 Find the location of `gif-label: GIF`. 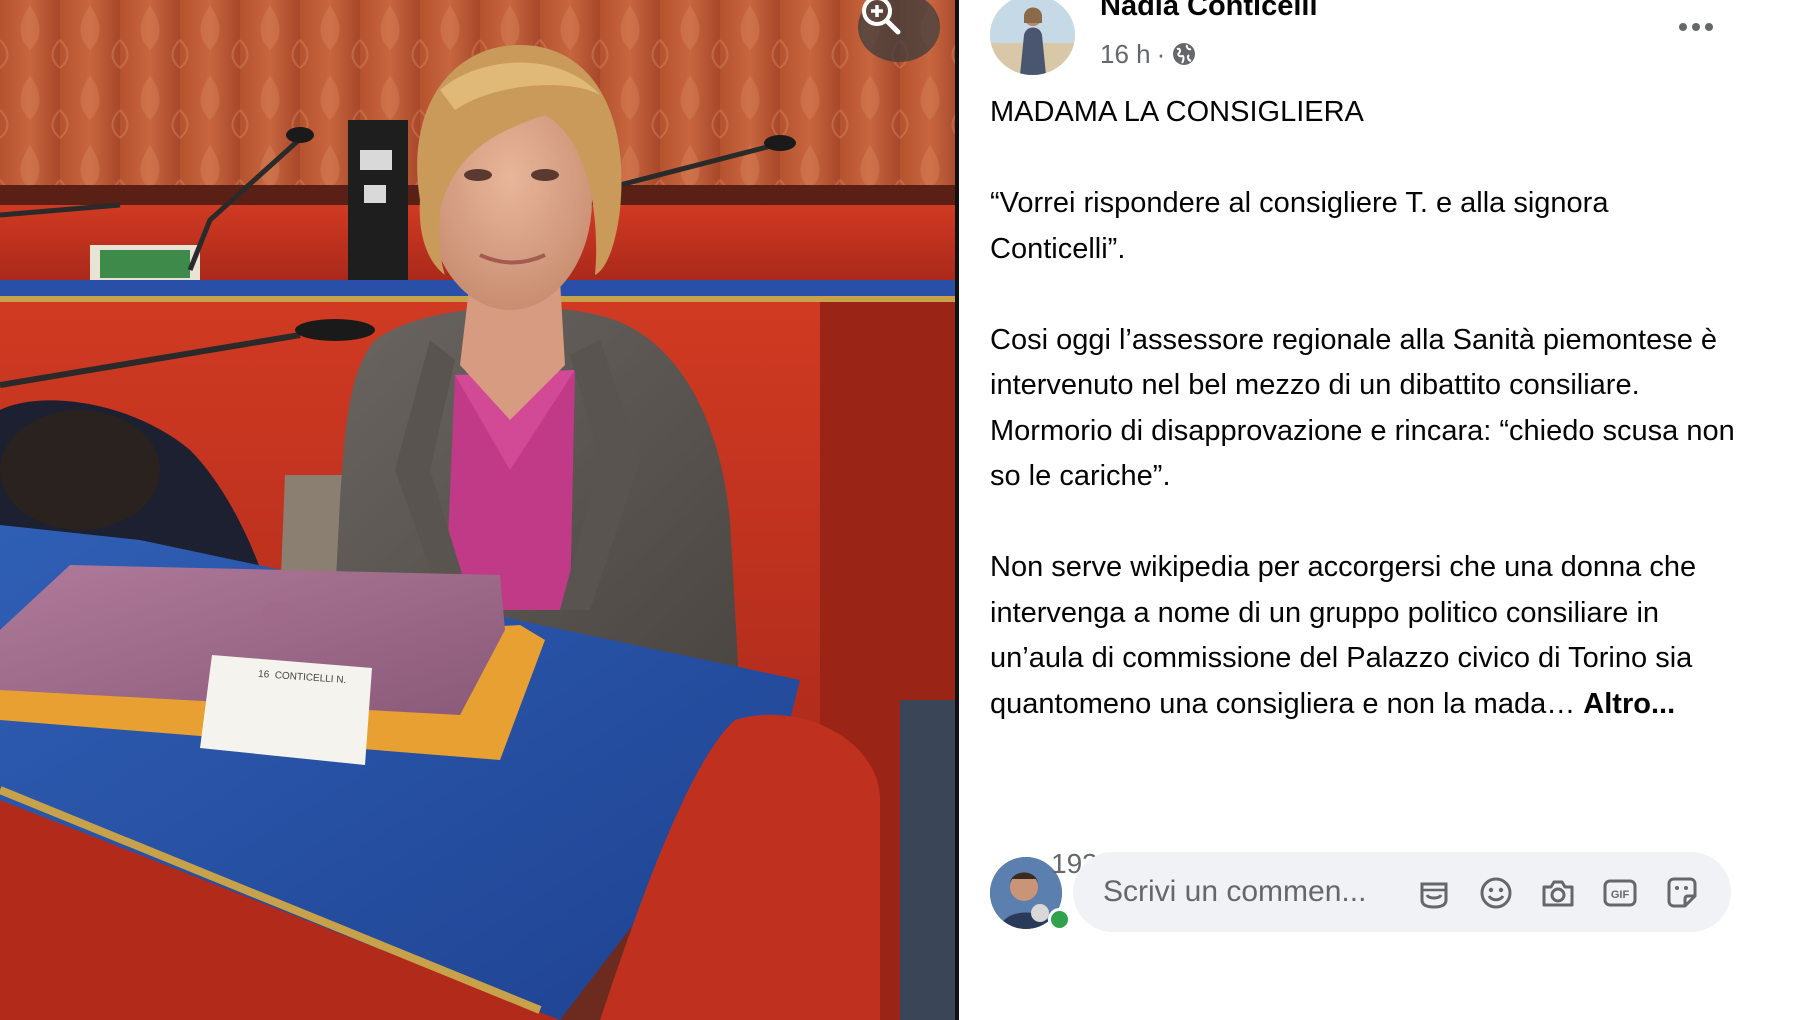

gif-label: GIF is located at coordinates (1620, 895).